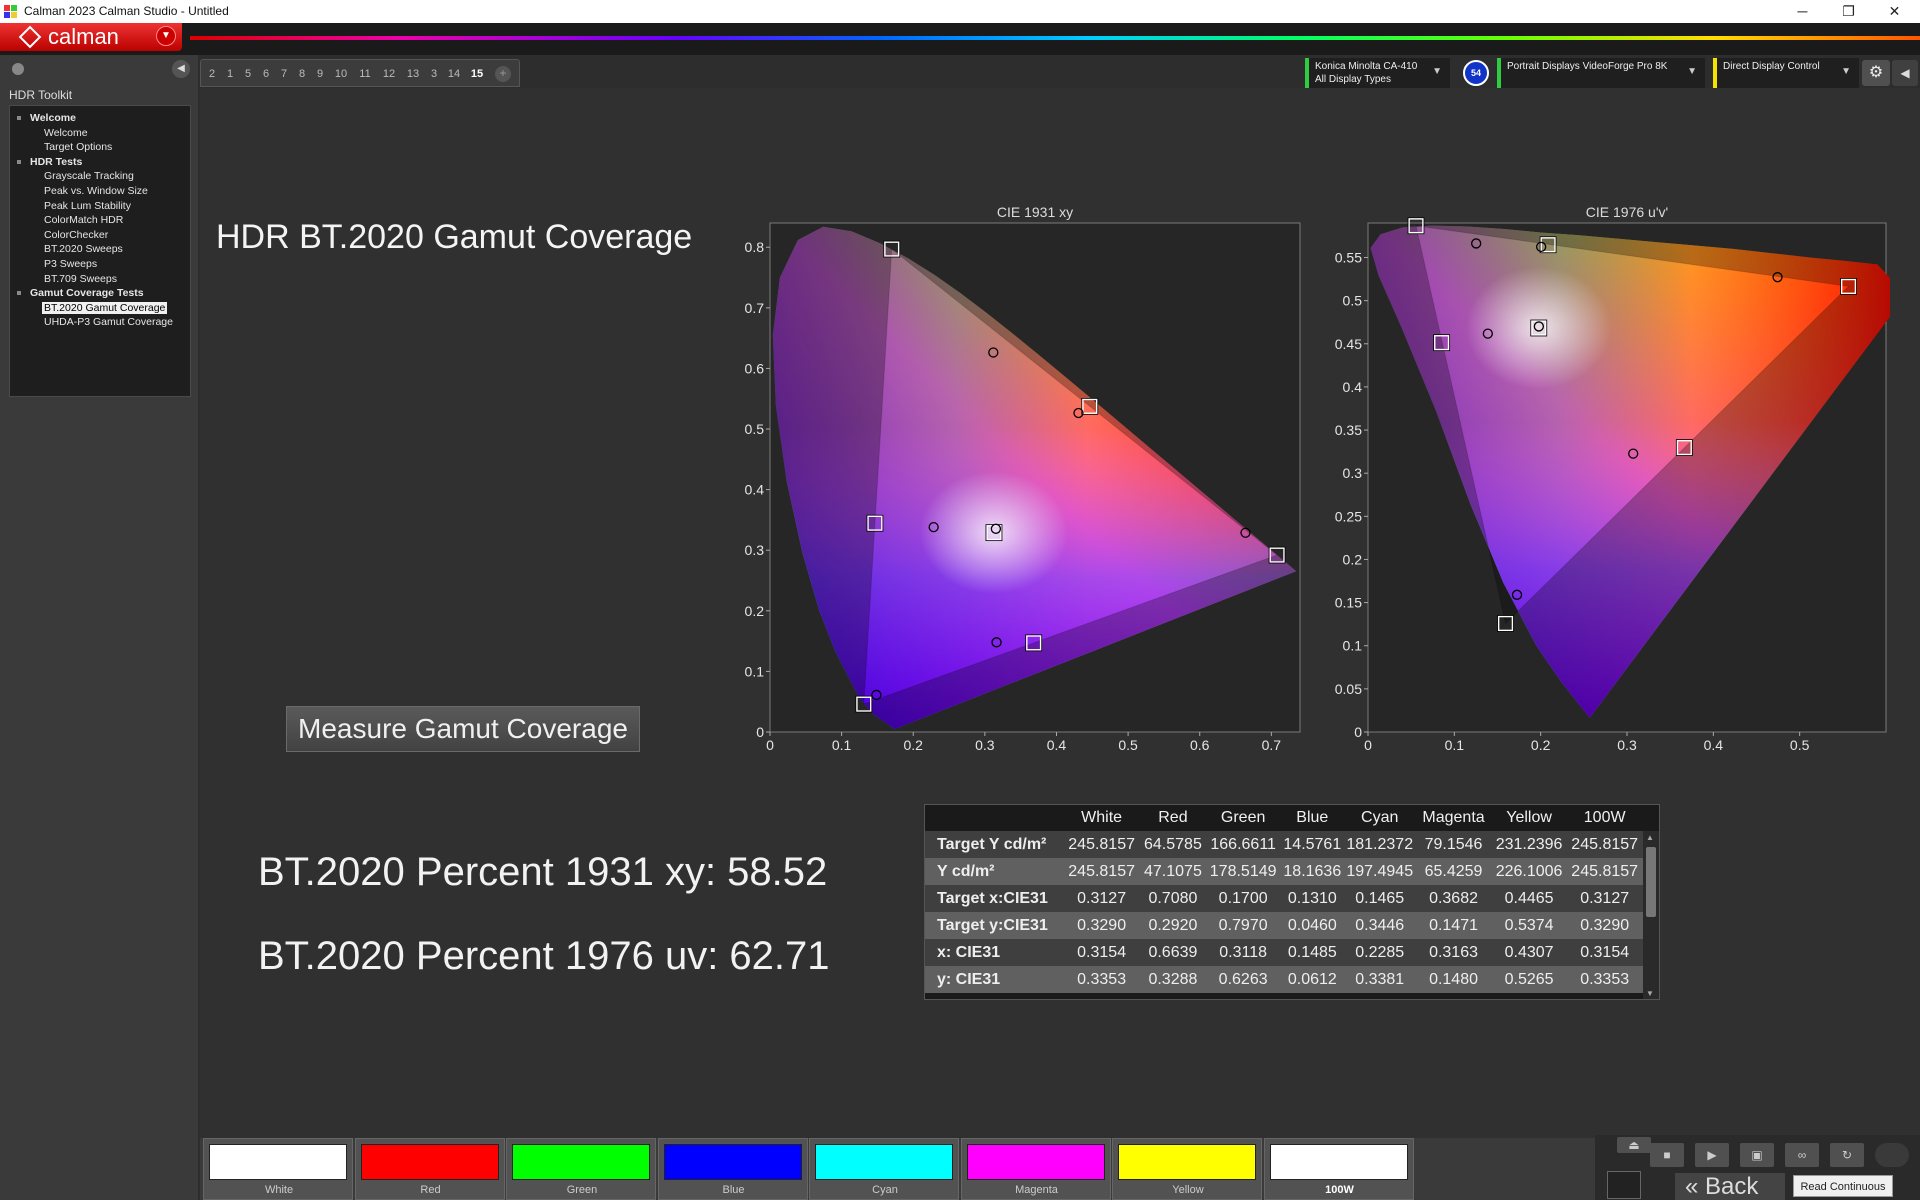 The image size is (1920, 1200). I want to click on column-header: Yellow, so click(1529, 818).